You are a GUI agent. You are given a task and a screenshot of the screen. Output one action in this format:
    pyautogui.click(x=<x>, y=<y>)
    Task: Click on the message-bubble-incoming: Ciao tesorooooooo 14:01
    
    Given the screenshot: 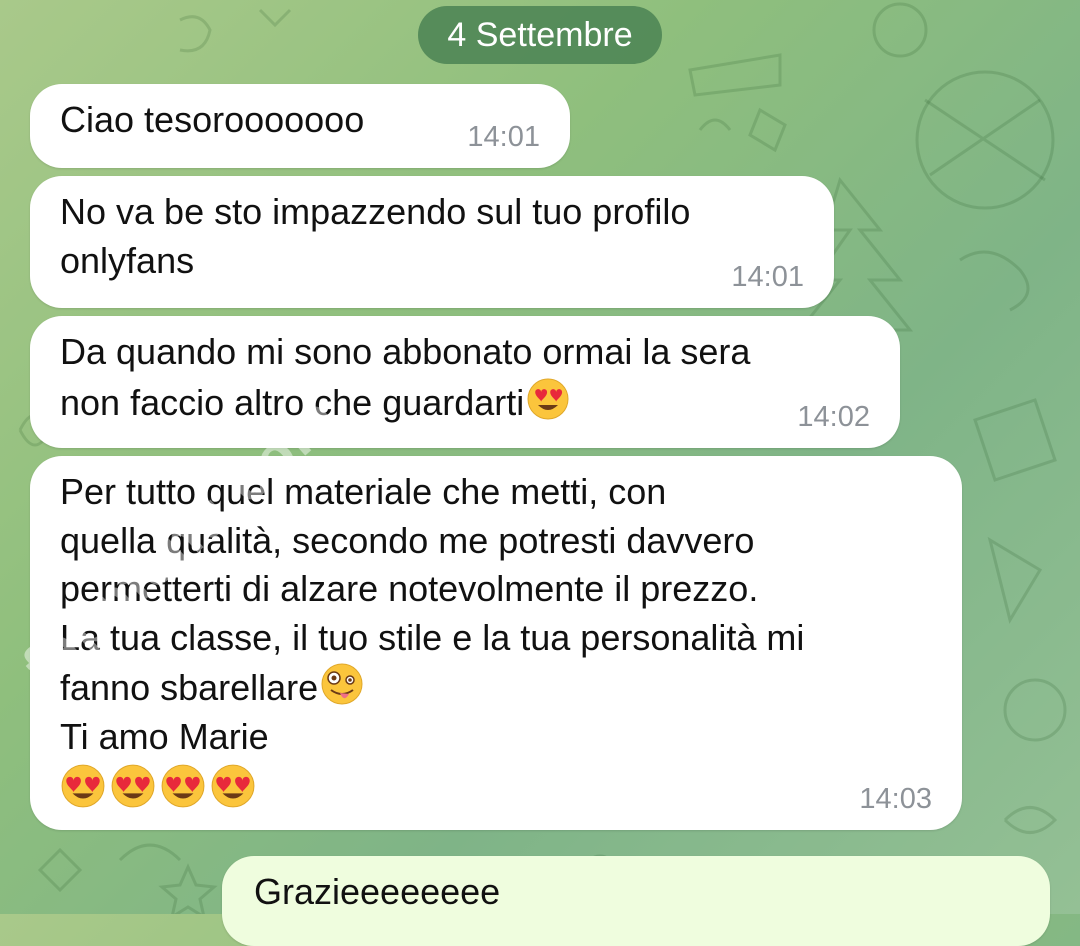 What is the action you would take?
    pyautogui.click(x=300, y=126)
    